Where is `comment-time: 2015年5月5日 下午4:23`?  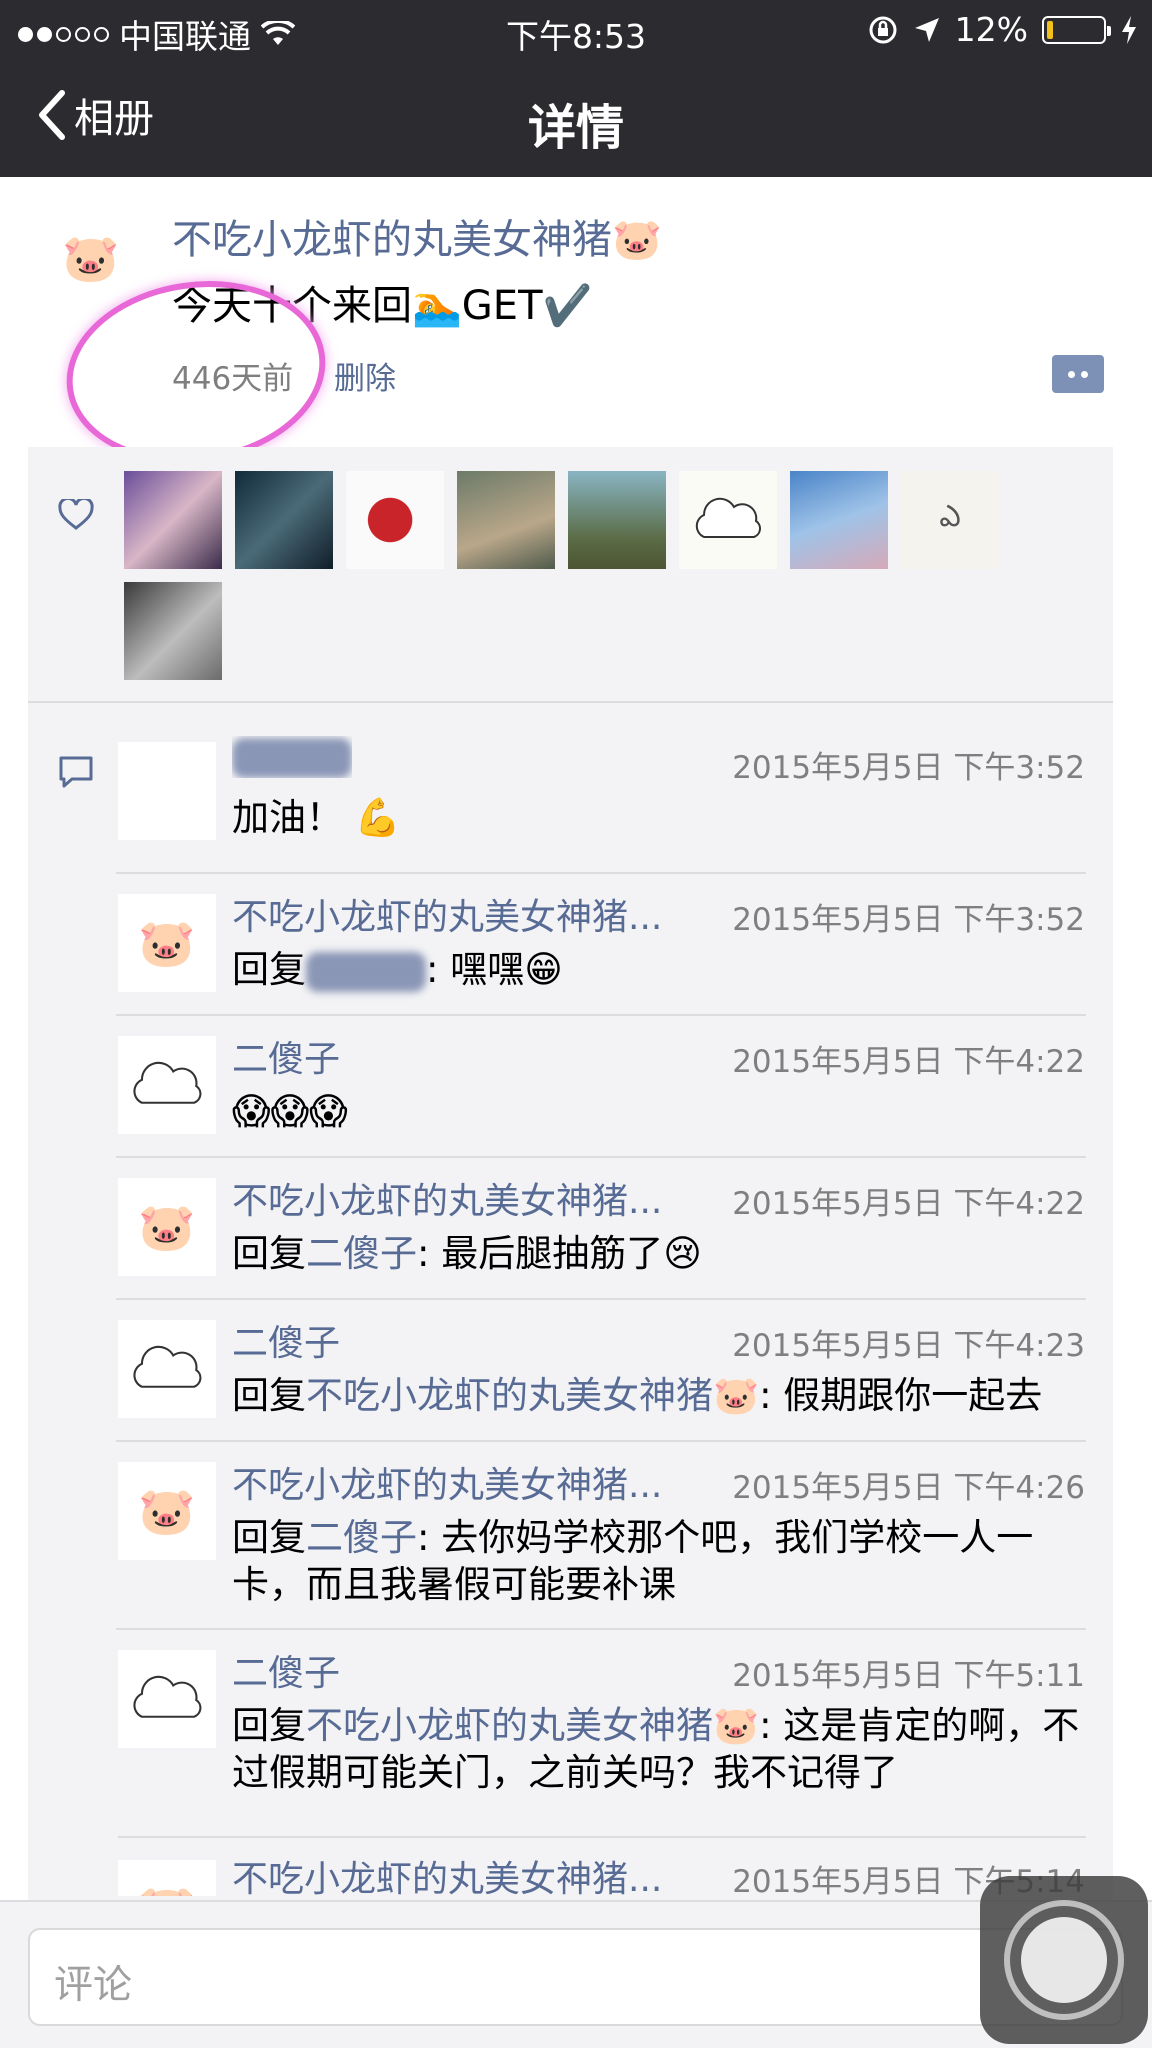 comment-time: 2015年5月5日 下午4:23 is located at coordinates (908, 1346).